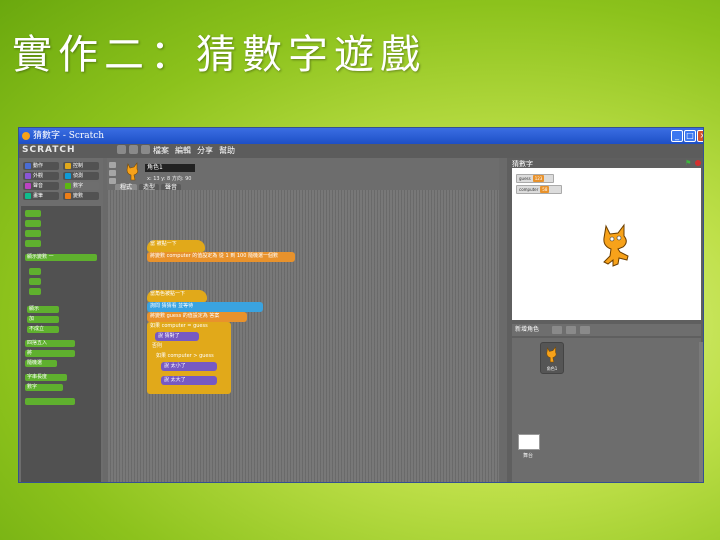  Describe the element at coordinates (41, 363) in the screenshot. I see `palette-block: 隨機選` at that location.